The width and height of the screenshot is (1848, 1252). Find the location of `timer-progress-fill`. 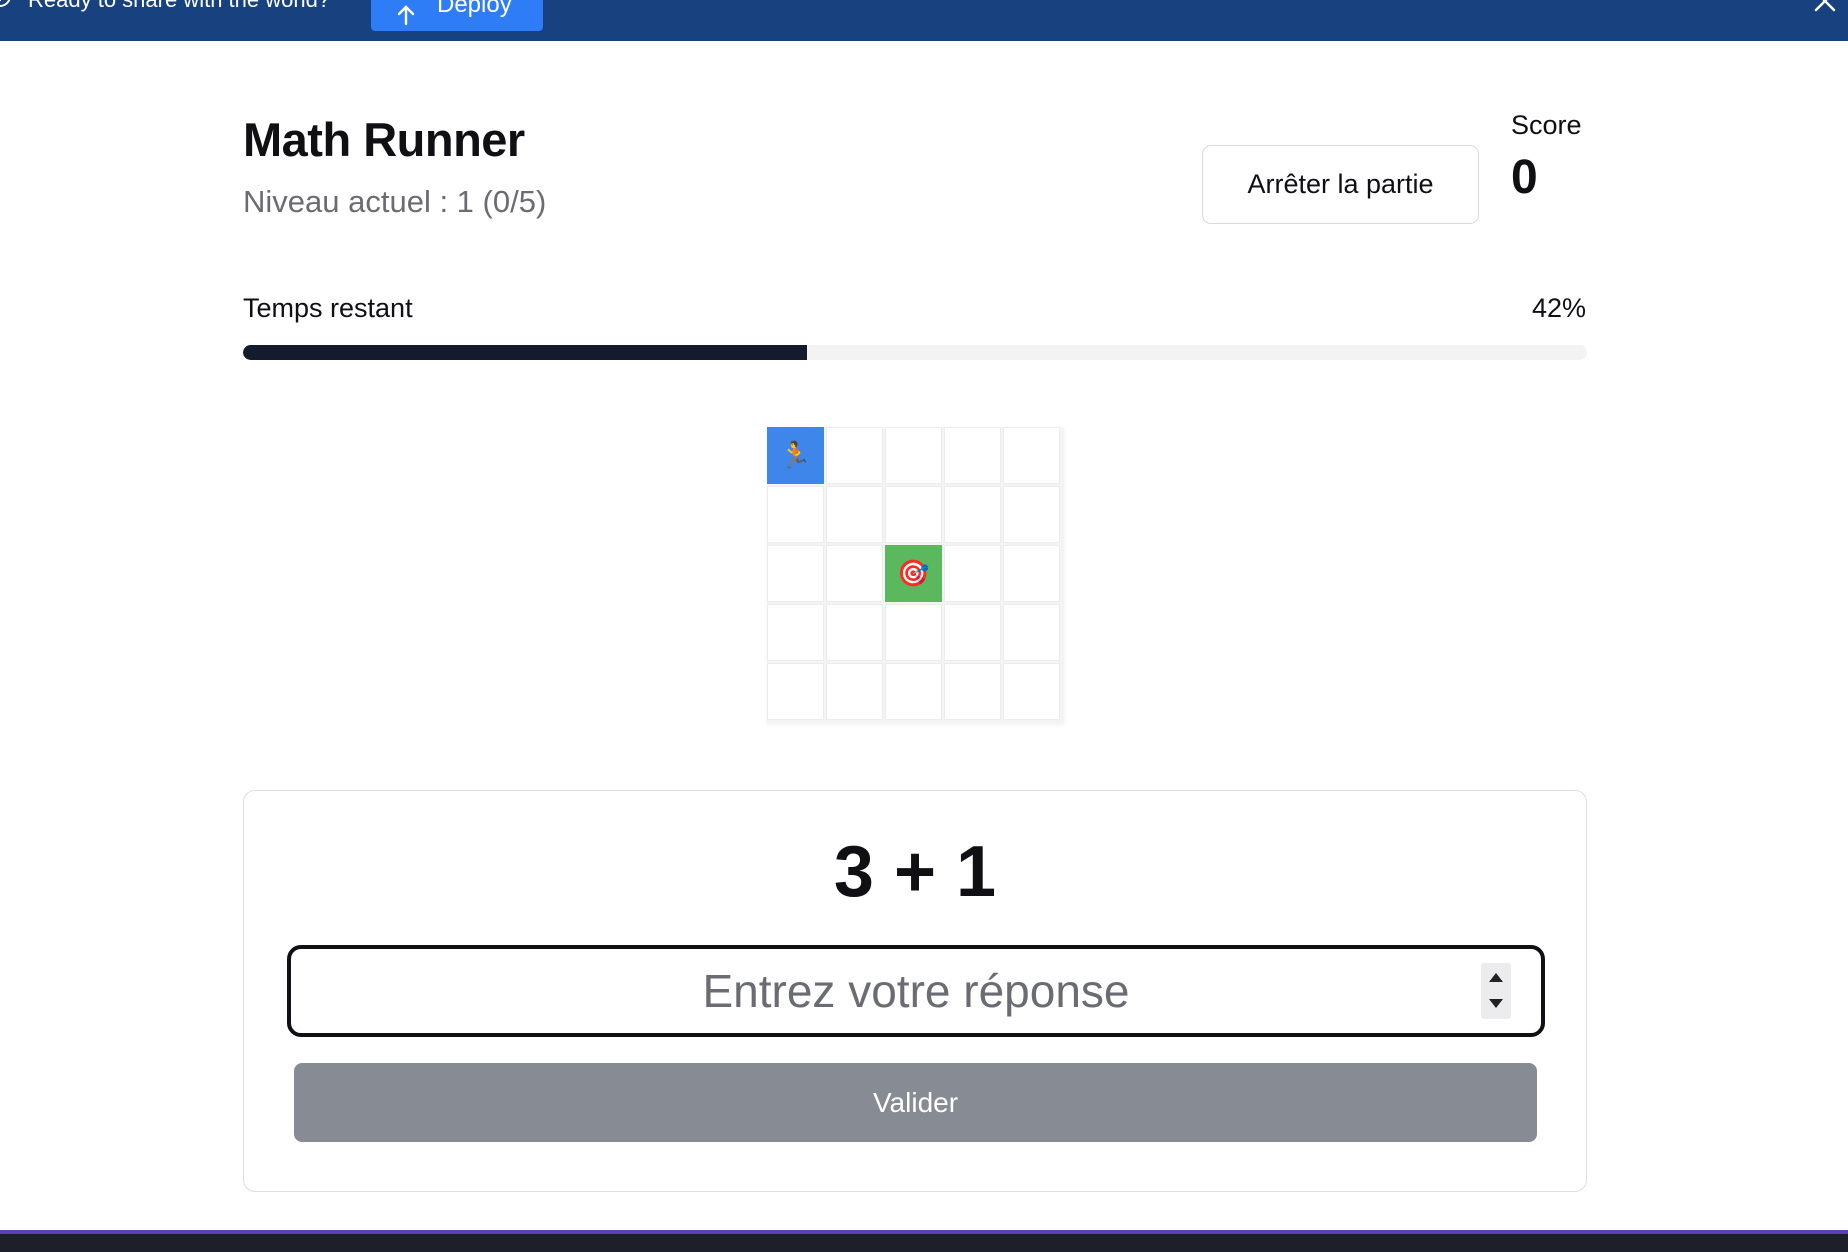

timer-progress-fill is located at coordinates (525, 352).